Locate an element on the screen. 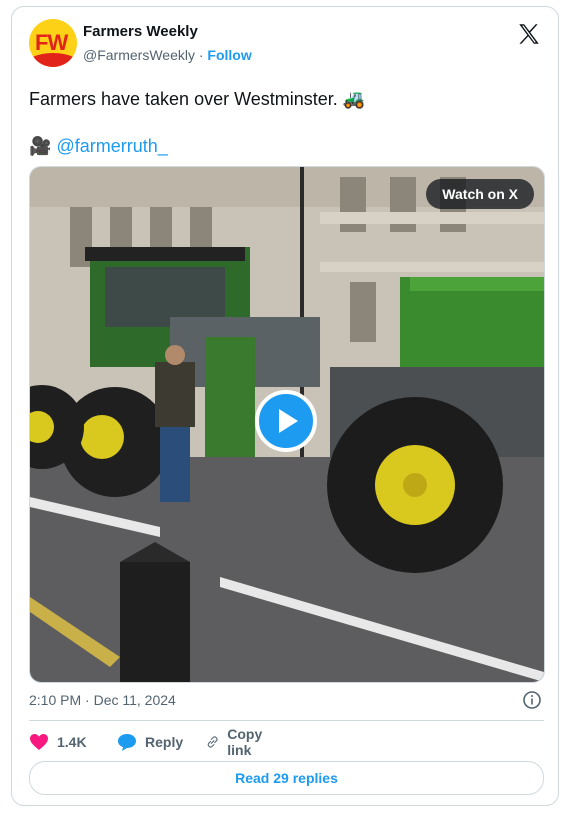  author-handle: @FarmersWeekly is located at coordinates (139, 55).